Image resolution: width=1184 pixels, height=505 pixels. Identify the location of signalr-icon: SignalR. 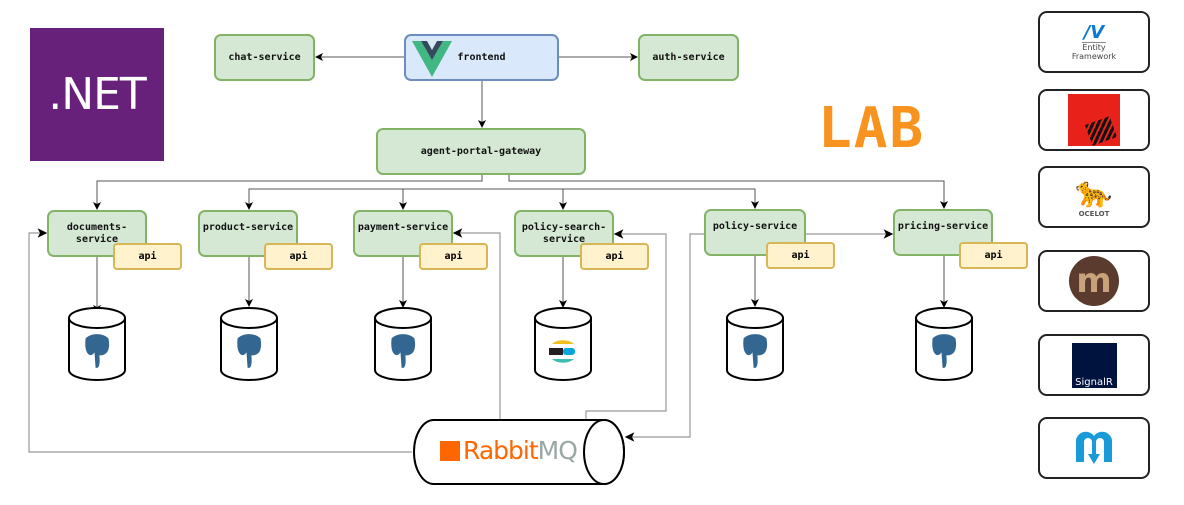
(1094, 365).